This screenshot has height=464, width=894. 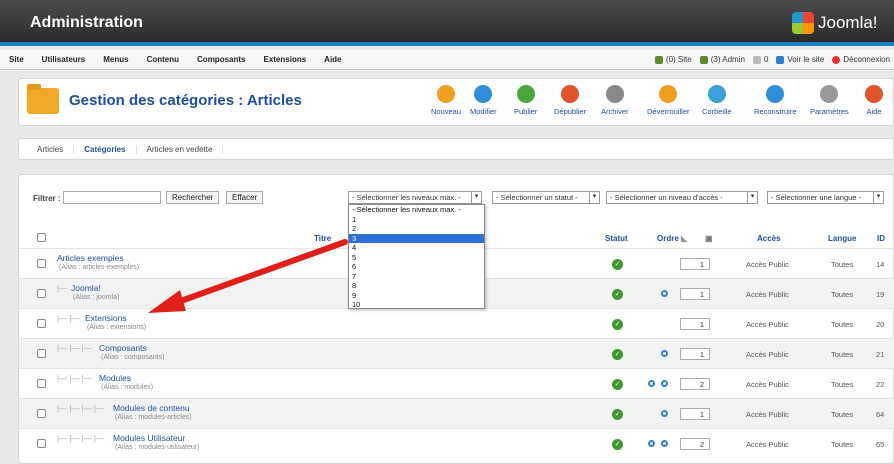 I want to click on toolbar-button-modifier: Modifier, so click(x=483, y=100).